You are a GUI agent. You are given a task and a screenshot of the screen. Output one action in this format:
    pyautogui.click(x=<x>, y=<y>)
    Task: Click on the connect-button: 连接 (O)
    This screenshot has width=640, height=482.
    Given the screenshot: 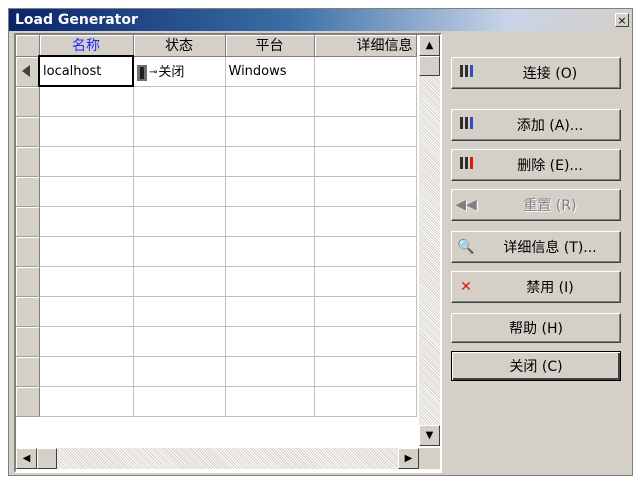 What is the action you would take?
    pyautogui.click(x=536, y=73)
    